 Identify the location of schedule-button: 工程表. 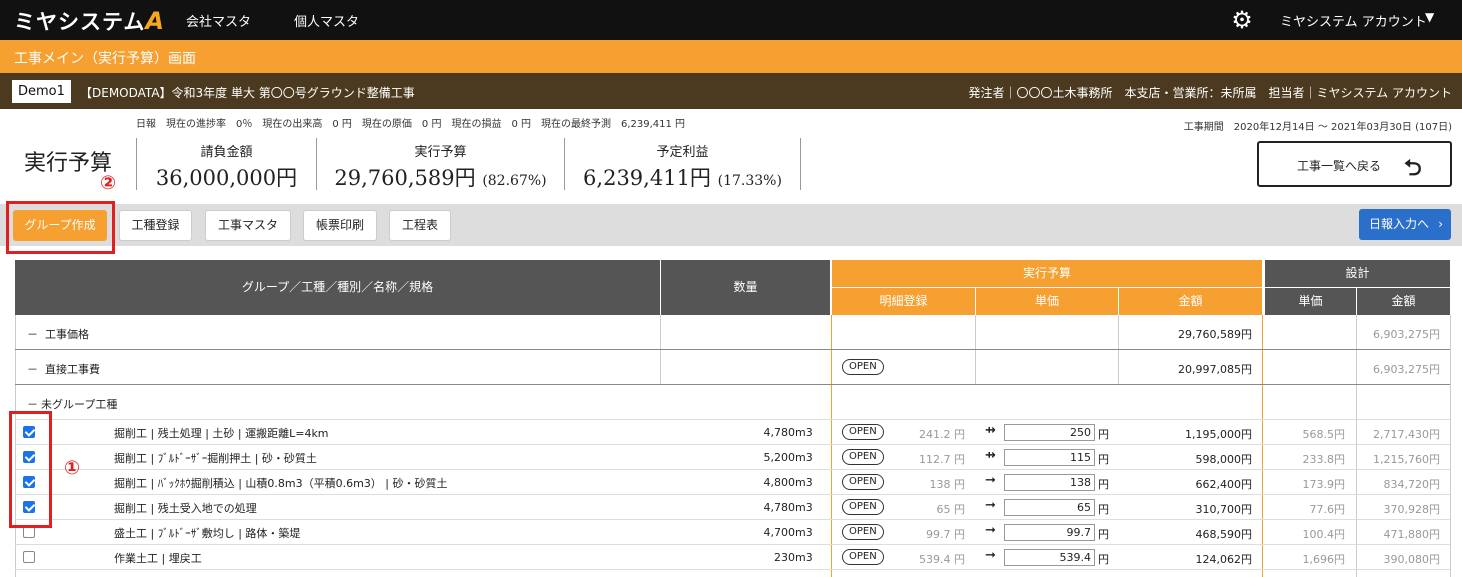
(420, 225).